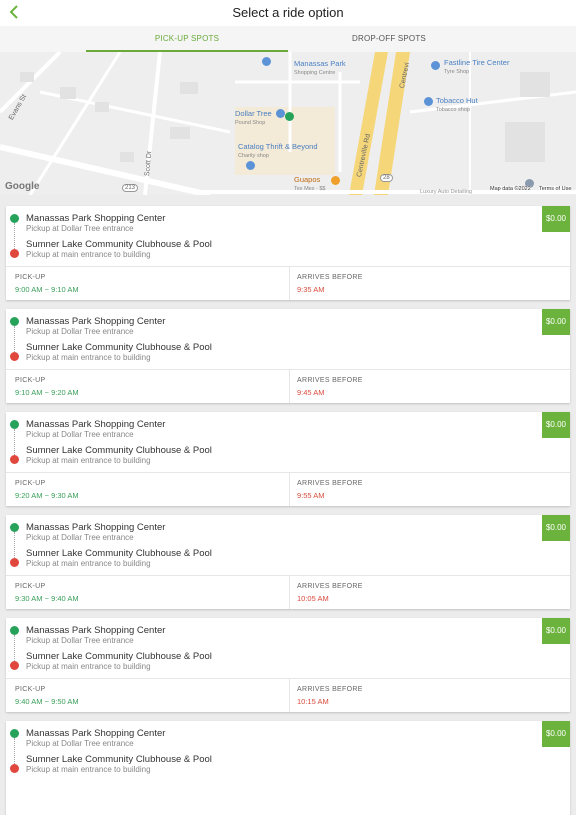 The width and height of the screenshot is (576, 815). What do you see at coordinates (335, 180) in the screenshot?
I see `restaurant-pin-icon` at bounding box center [335, 180].